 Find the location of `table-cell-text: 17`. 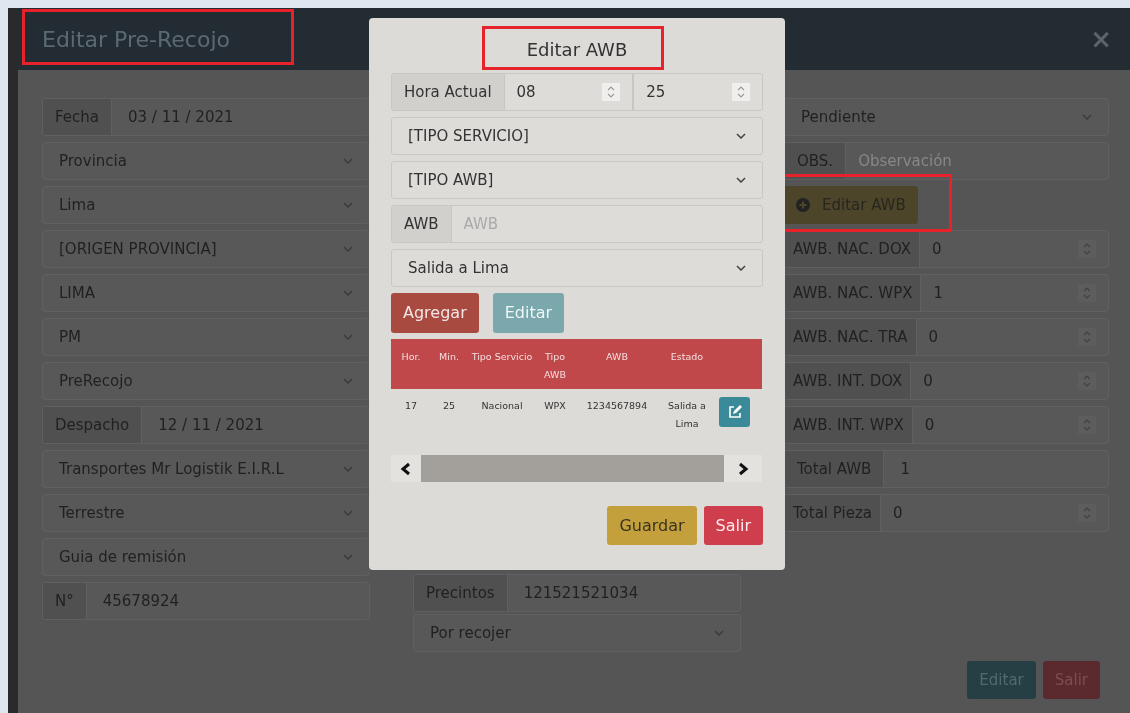

table-cell-text: 17 is located at coordinates (411, 406).